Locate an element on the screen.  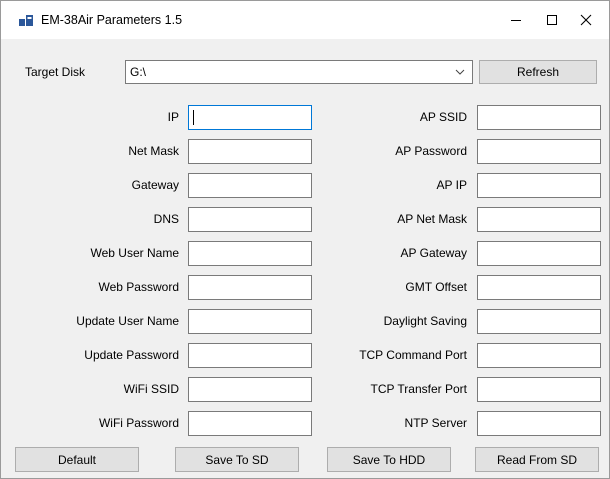
ap-gateway-input is located at coordinates (539, 253).